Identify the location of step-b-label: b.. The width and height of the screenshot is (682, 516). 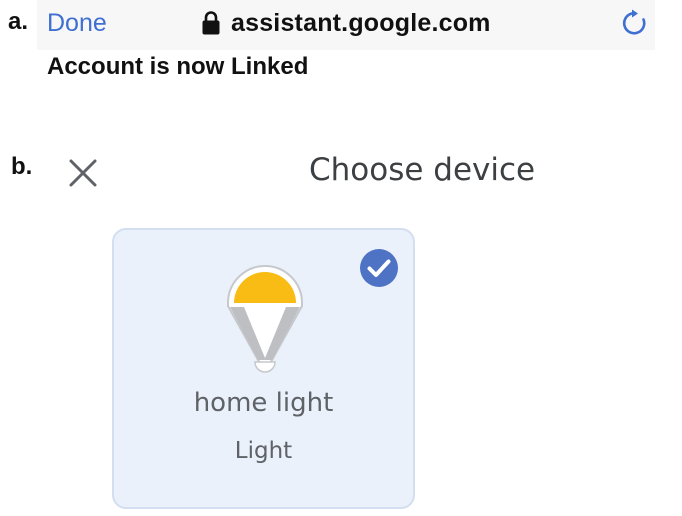
(22, 166).